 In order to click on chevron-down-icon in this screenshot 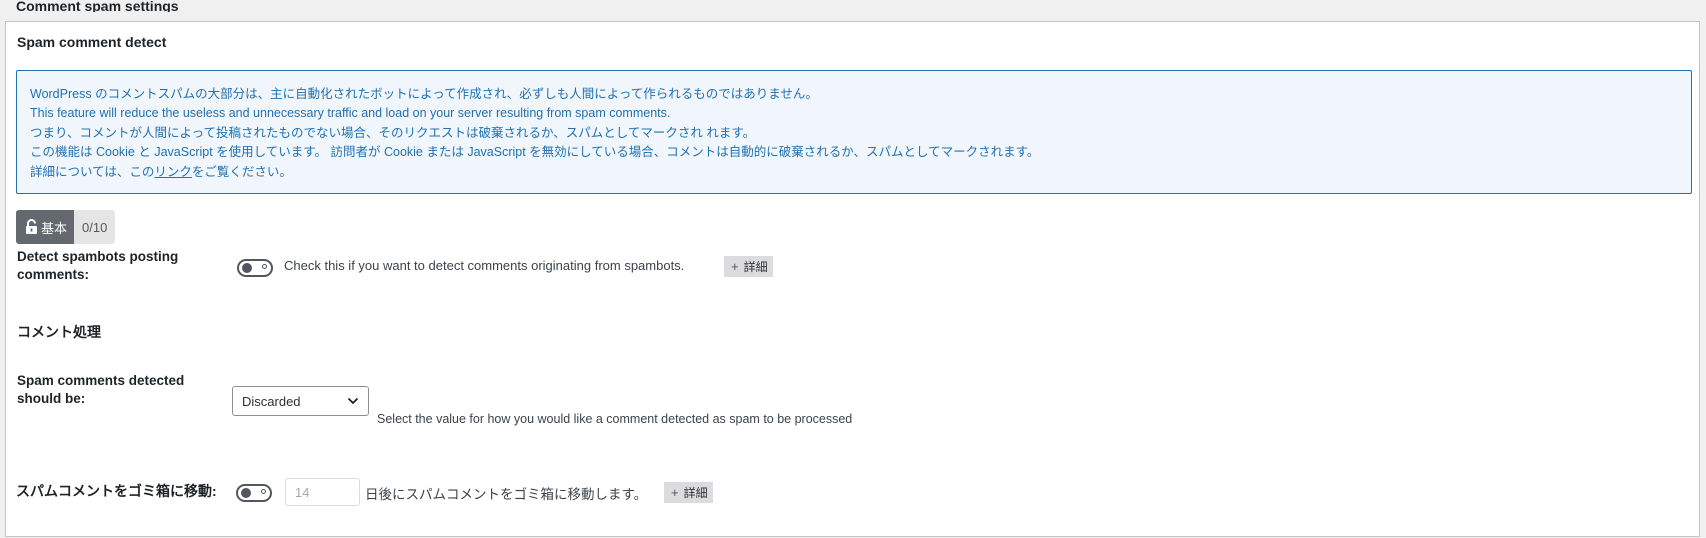, I will do `click(353, 401)`.